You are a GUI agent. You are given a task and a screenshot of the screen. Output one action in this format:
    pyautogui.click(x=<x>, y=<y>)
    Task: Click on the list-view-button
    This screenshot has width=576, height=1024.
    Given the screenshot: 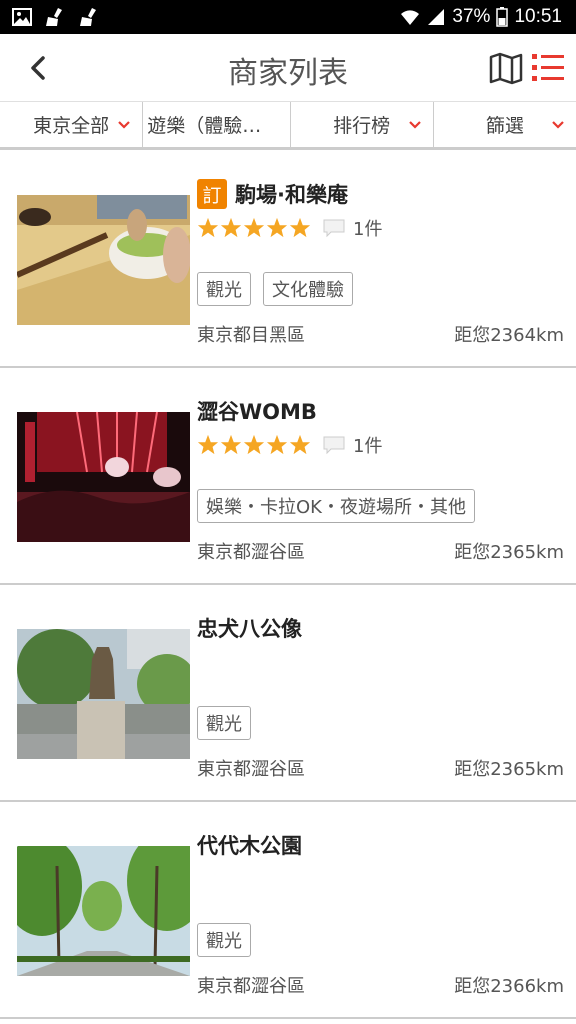 What is the action you would take?
    pyautogui.click(x=548, y=68)
    